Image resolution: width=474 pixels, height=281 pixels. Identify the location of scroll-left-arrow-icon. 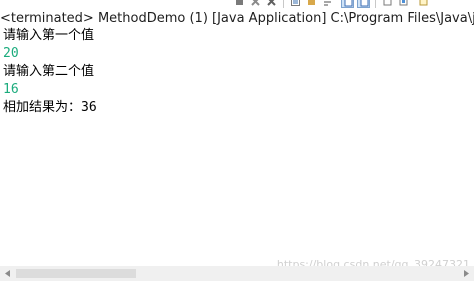
(7, 273).